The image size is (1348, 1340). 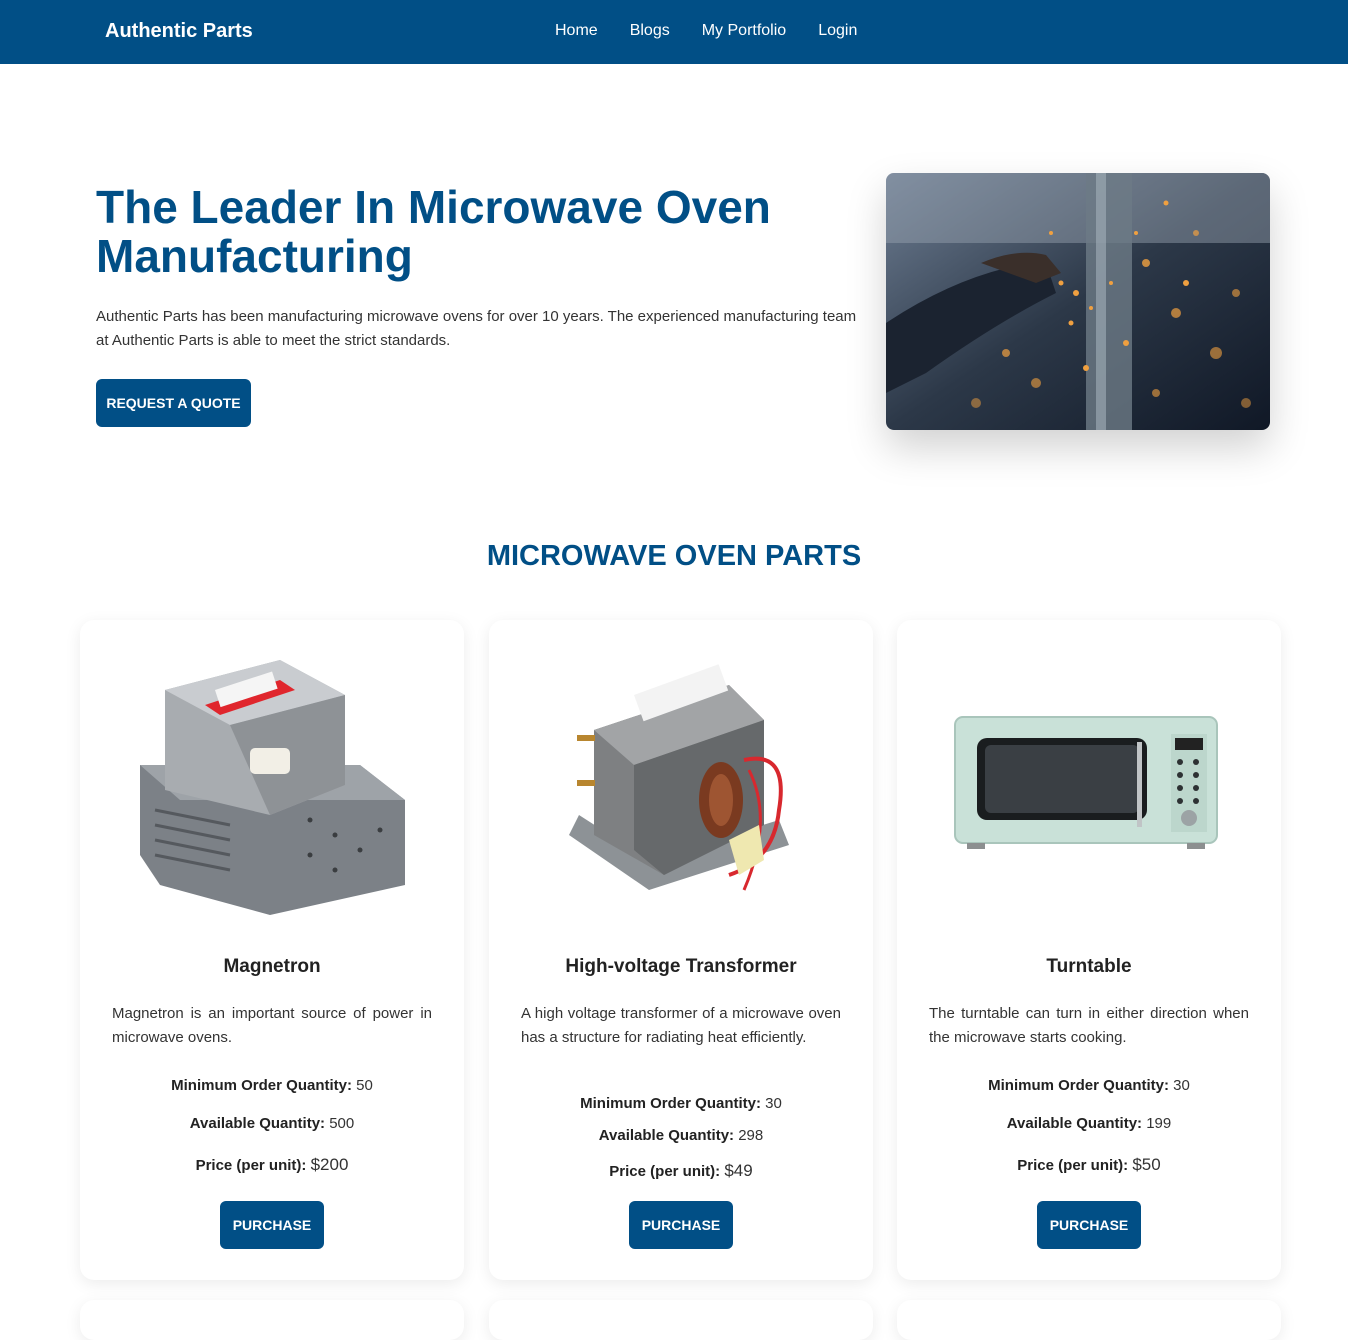 I want to click on magnetron-image, so click(x=272, y=800).